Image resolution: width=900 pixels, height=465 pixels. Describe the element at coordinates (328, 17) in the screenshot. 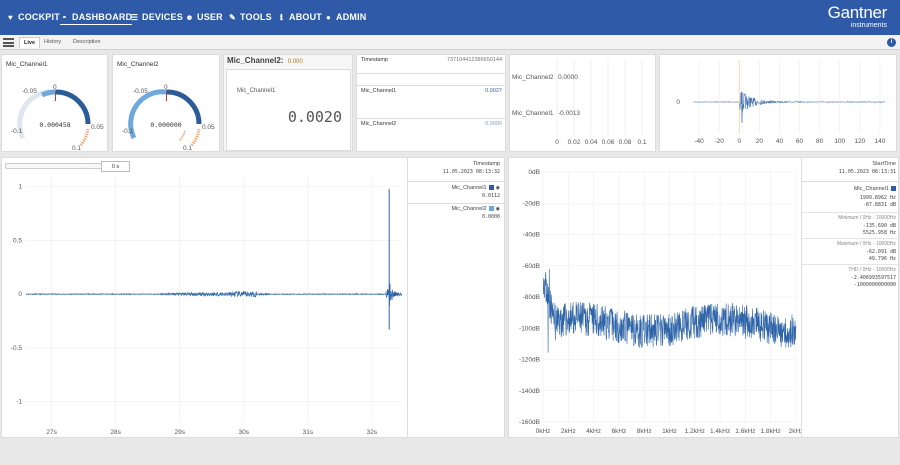

I see `admin-user-icon: ●` at that location.